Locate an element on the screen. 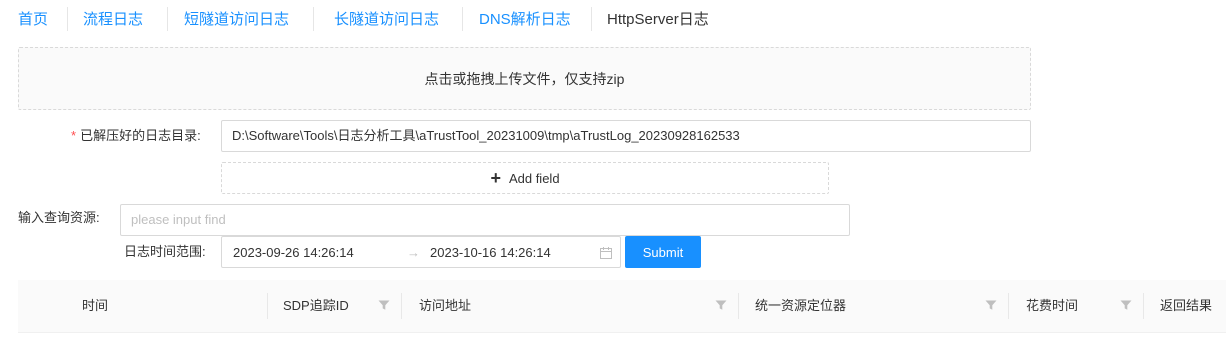  calendar-icon is located at coordinates (606, 253).